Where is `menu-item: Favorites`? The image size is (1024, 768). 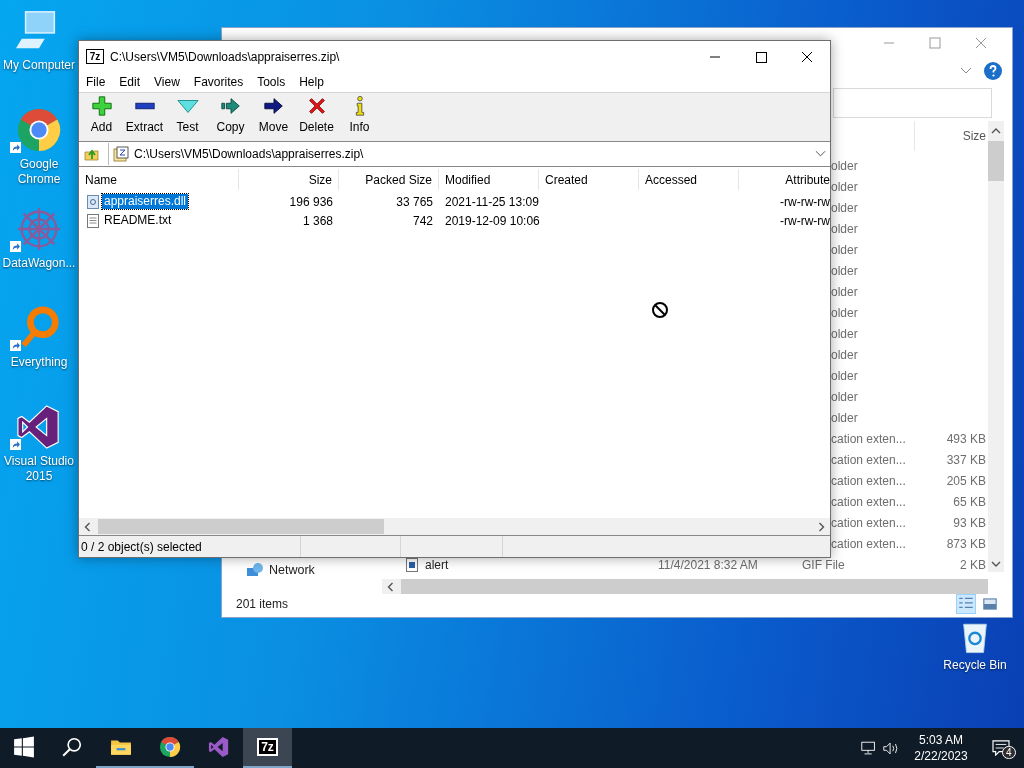 menu-item: Favorites is located at coordinates (218, 82).